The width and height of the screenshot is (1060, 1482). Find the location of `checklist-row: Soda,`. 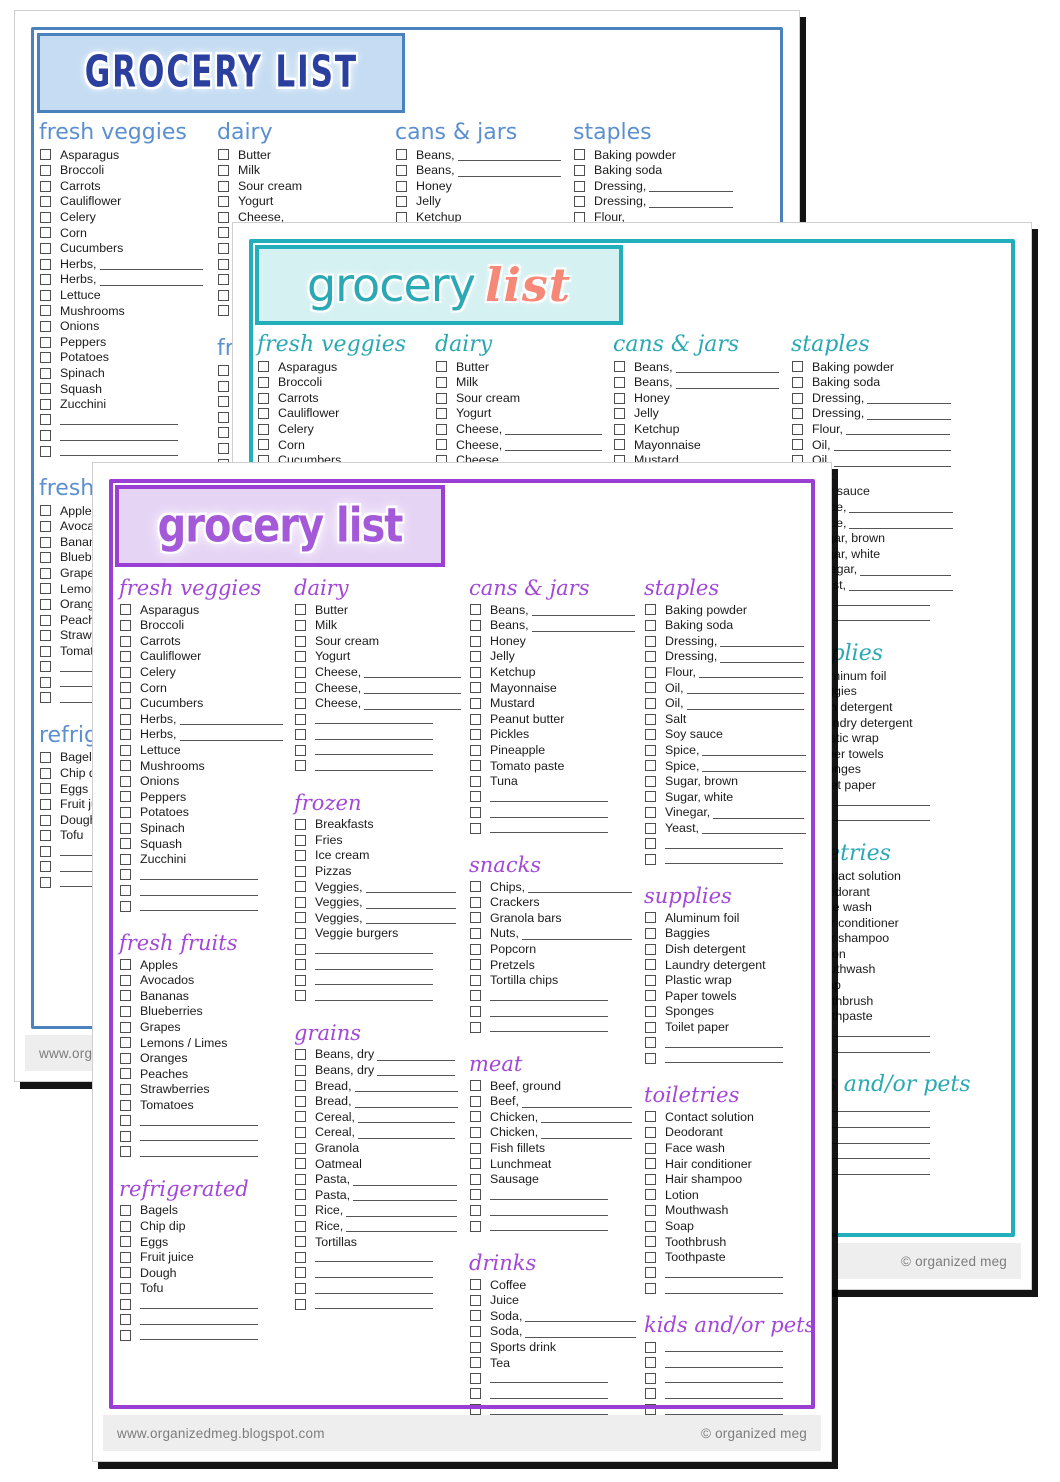

checklist-row: Soda, is located at coordinates (554, 1316).